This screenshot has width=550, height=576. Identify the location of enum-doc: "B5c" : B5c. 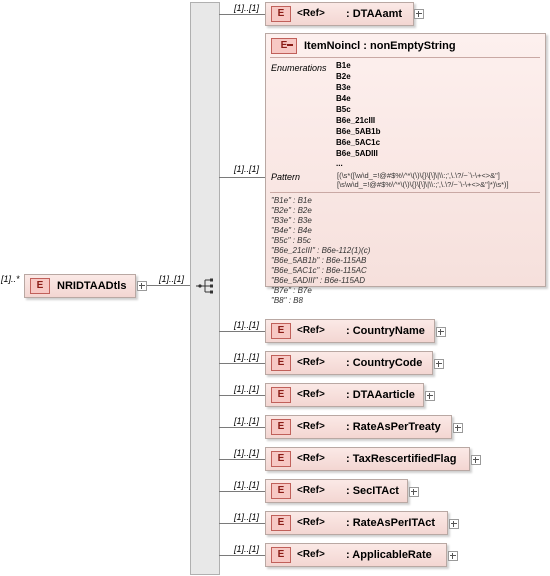
(291, 240).